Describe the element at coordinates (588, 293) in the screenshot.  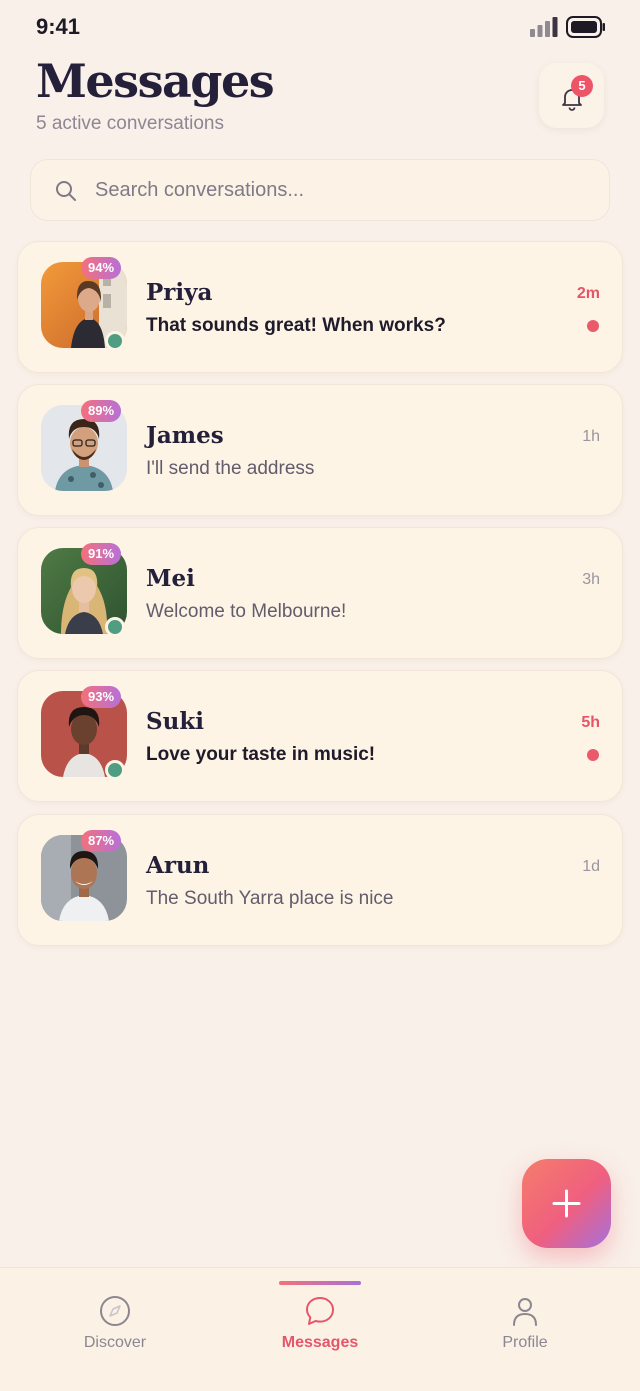
I see `message-time: 2m` at that location.